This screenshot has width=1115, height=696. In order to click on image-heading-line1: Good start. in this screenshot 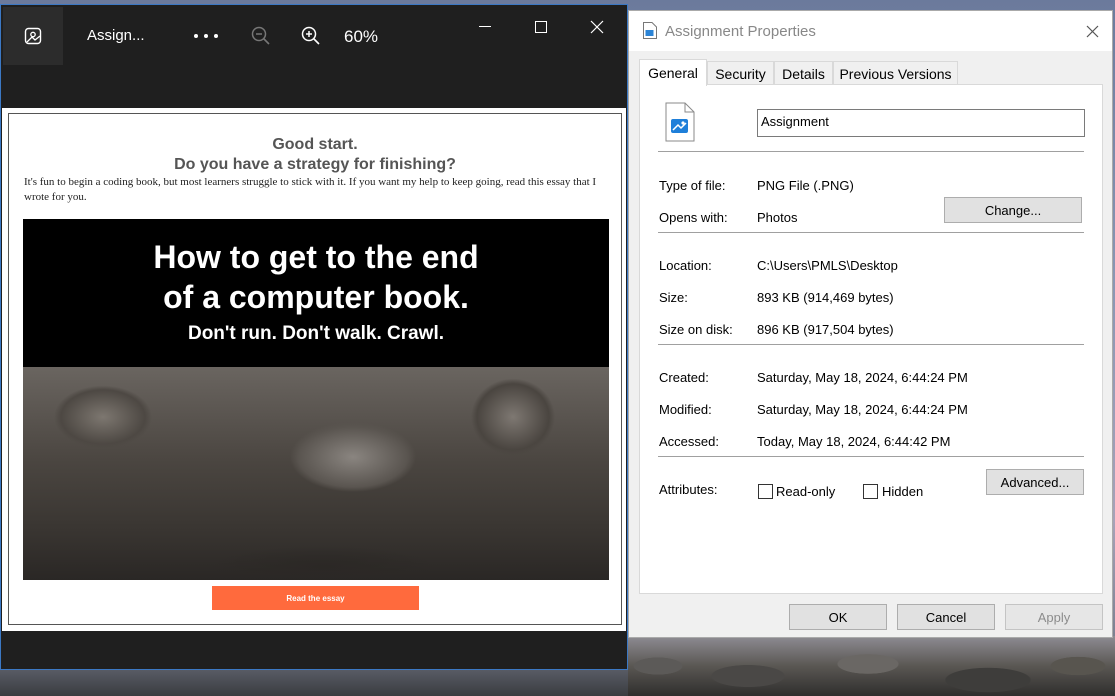, I will do `click(315, 144)`.